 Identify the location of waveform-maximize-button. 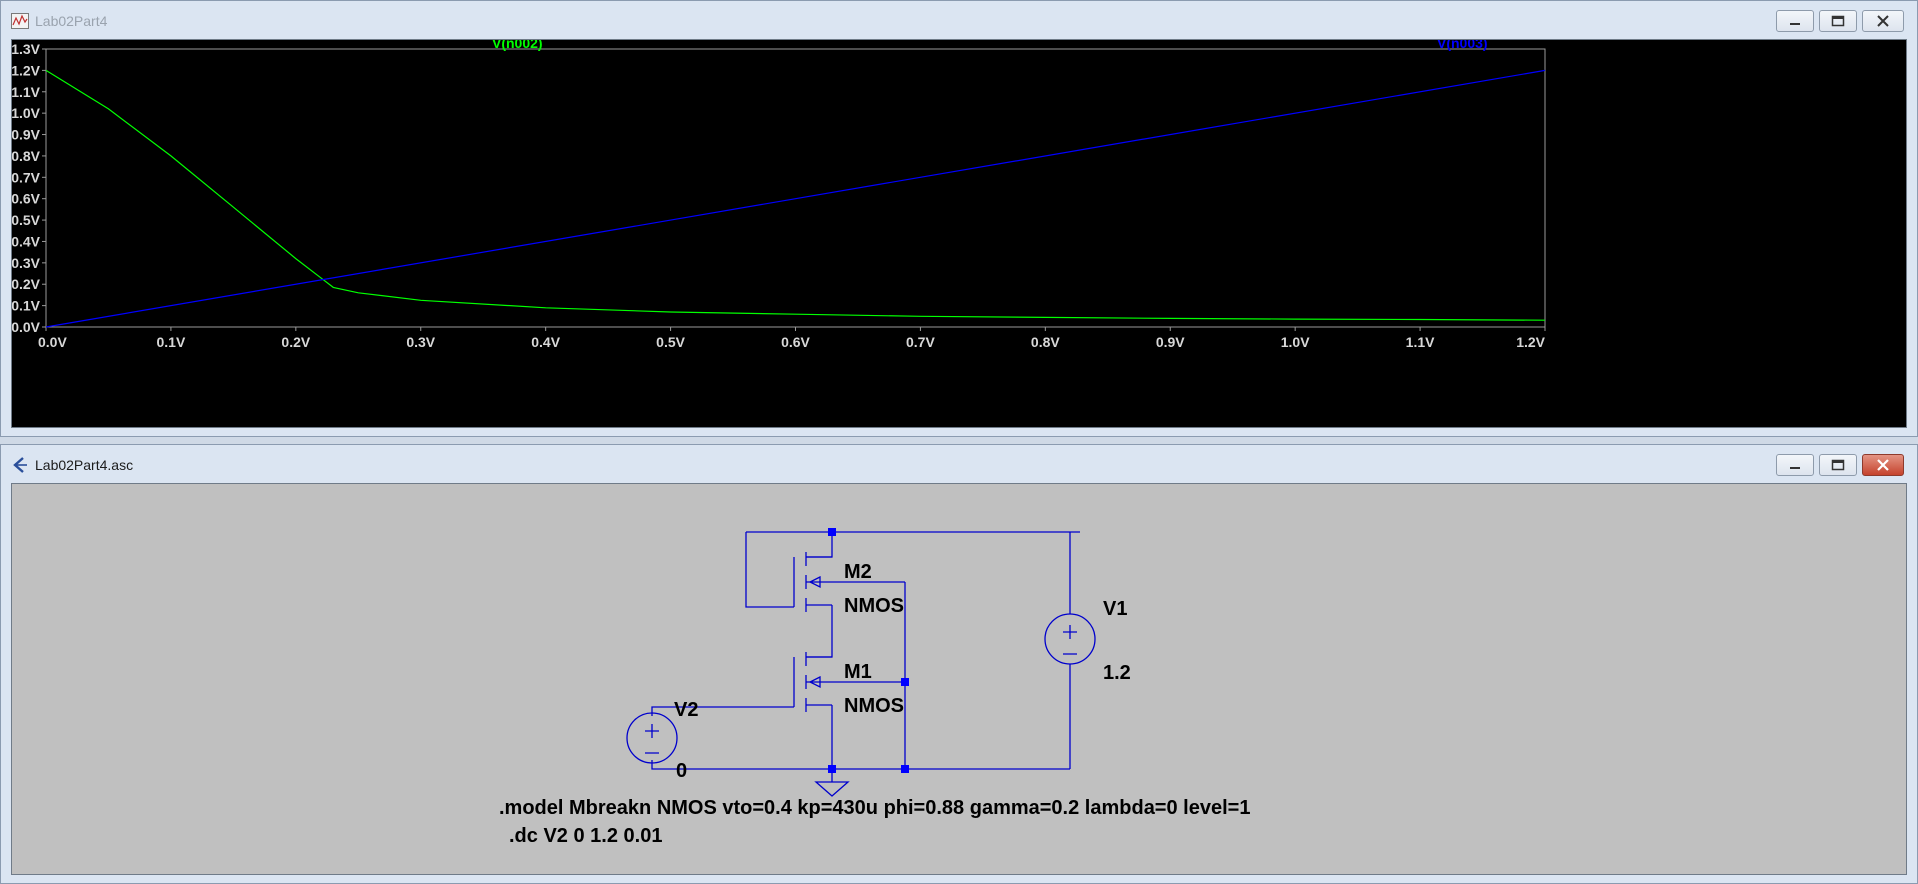
(1838, 21).